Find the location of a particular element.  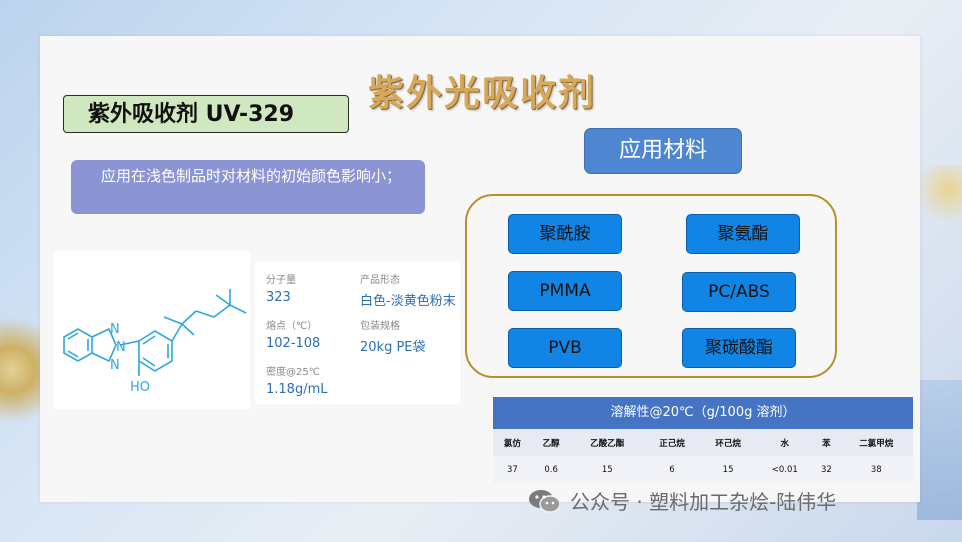

solubility-title: 溶解性@20℃（g/100g 溶剂） is located at coordinates (703, 413).